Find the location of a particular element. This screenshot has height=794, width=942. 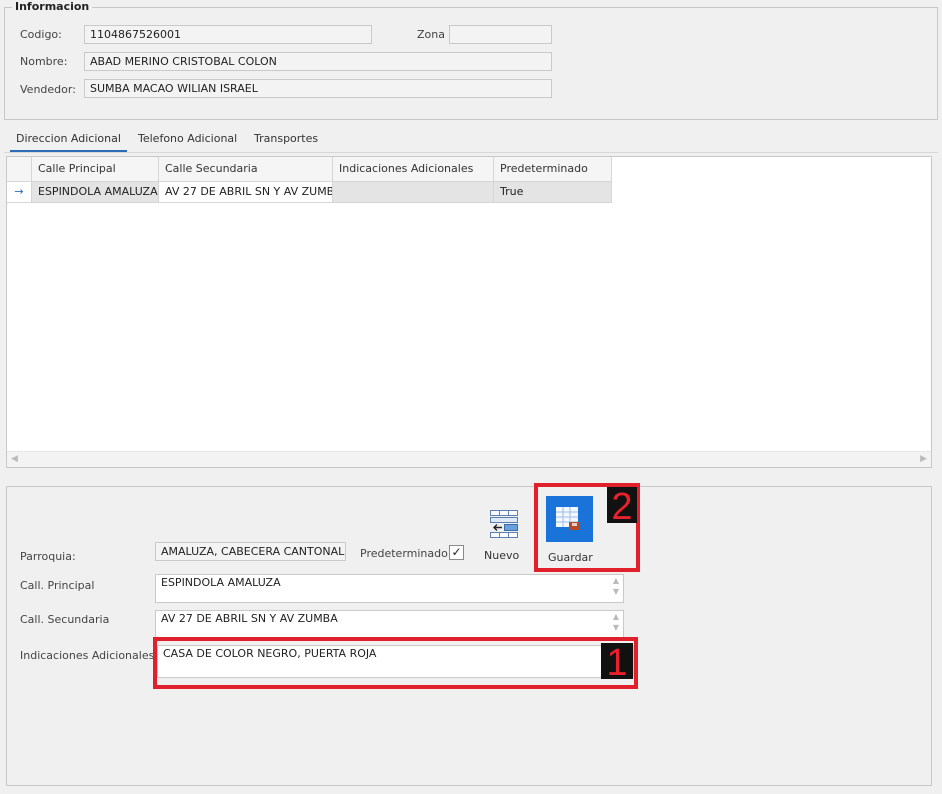

secundaria-value: AV 27 DE ABRIL SN Y AV ZUMBA is located at coordinates (249, 618).